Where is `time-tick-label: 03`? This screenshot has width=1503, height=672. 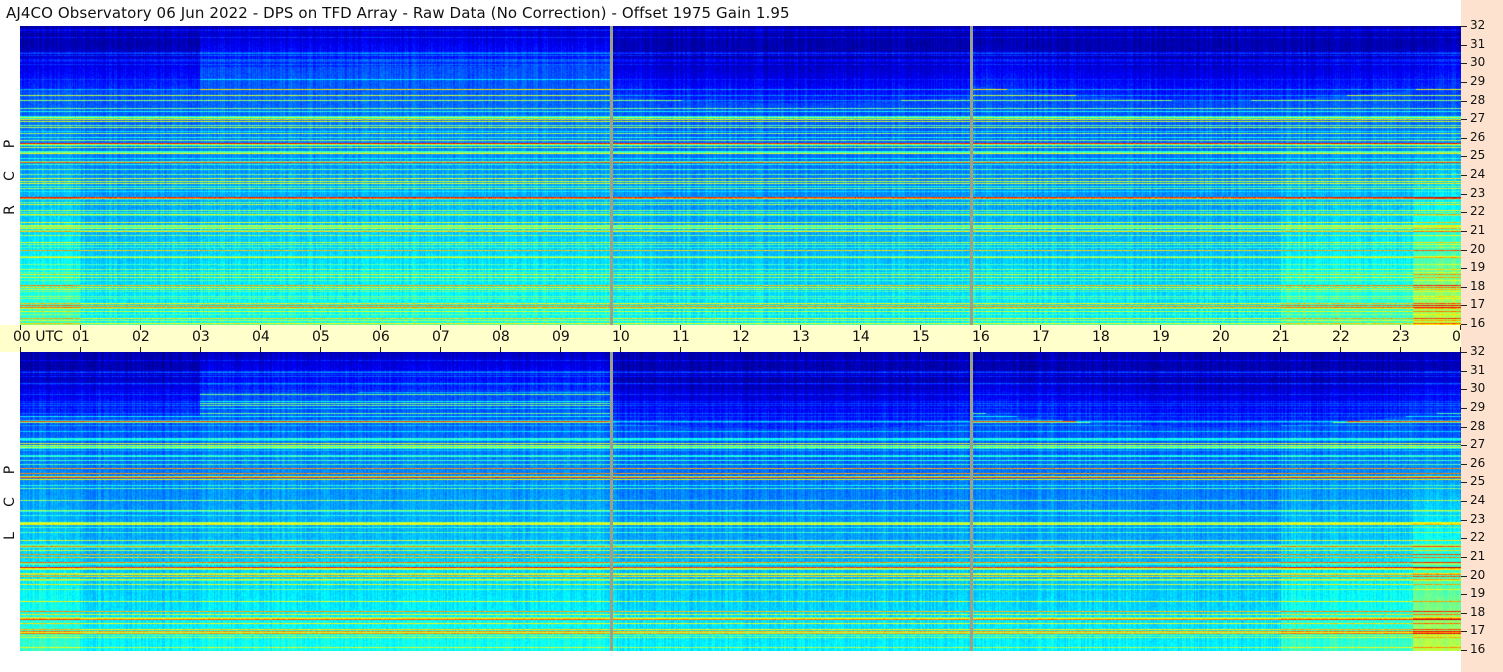
time-tick-label: 03 is located at coordinates (201, 337).